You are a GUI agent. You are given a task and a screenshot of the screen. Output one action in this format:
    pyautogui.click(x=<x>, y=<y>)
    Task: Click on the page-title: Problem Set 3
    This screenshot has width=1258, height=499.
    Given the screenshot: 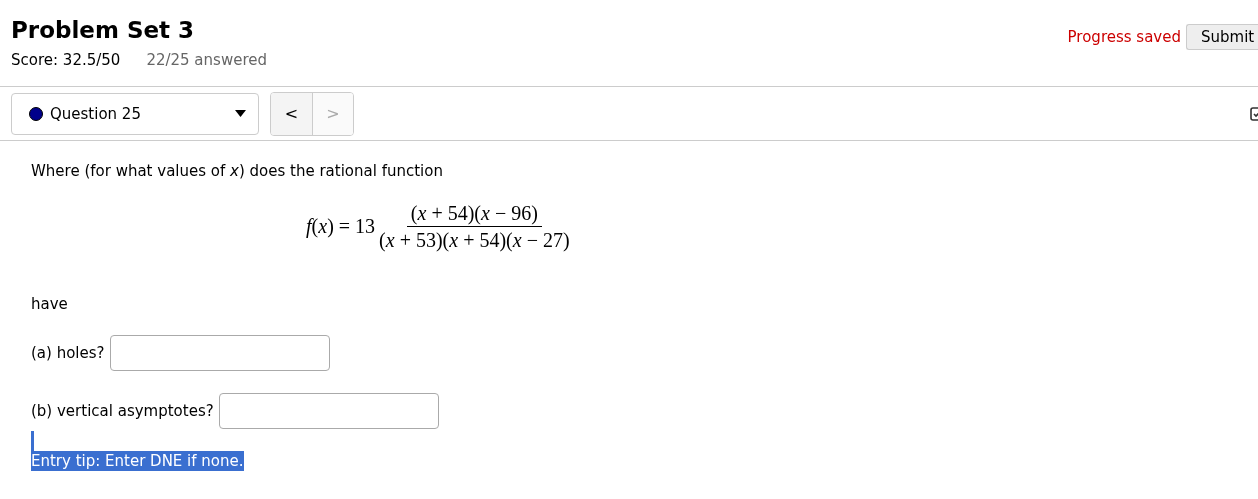 What is the action you would take?
    pyautogui.click(x=103, y=30)
    